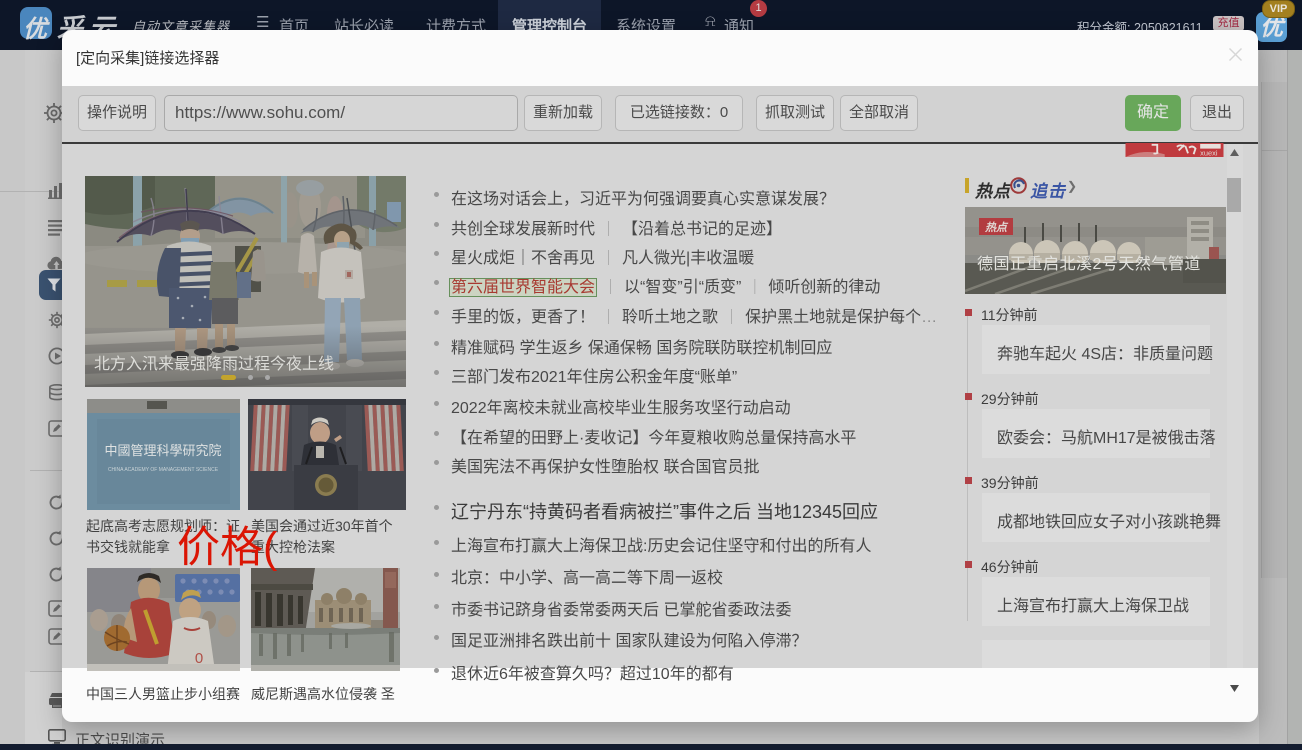 Image resolution: width=1302 pixels, height=750 pixels. Describe the element at coordinates (163, 470) in the screenshot. I see `svg-text:CHINA ACADEMY OF MANAGEMENT SC: CHINA ACADEMY OF MANAGEMENT SCIENCE` at that location.